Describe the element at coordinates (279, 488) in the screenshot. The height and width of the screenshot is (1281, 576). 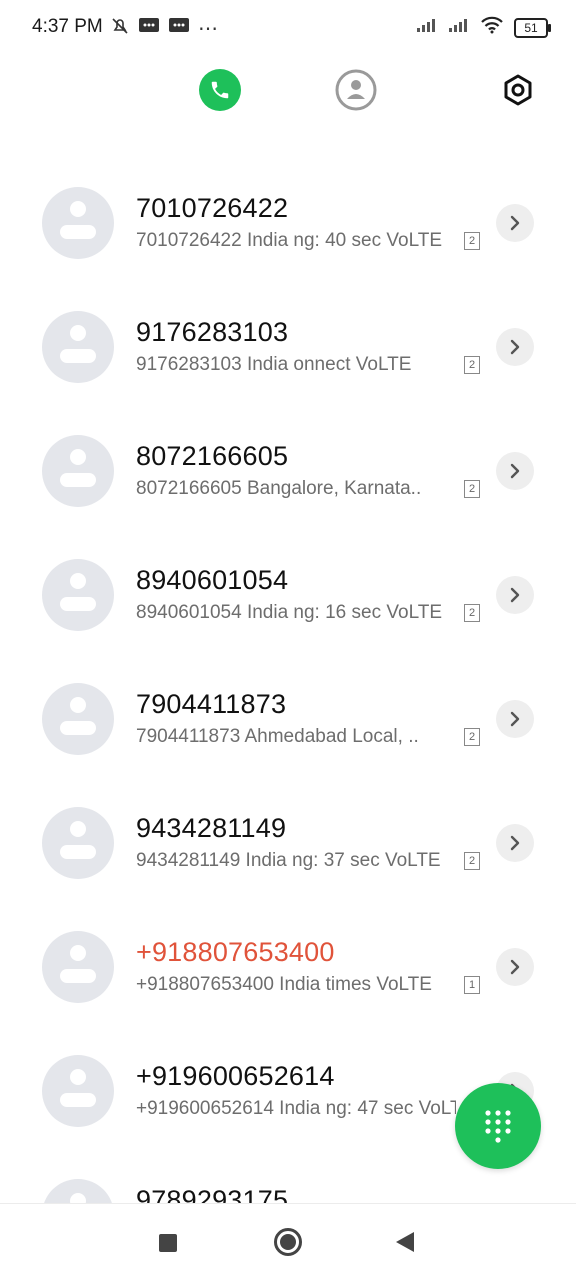
I see `call-details: 8072166605 Bangalore, Karnata..` at that location.